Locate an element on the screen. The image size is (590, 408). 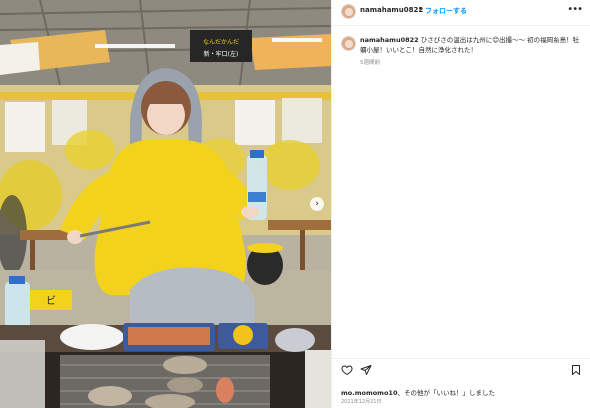
liked-by: mo.momomo10、その他が「いいね！」しました is located at coordinates (418, 392).